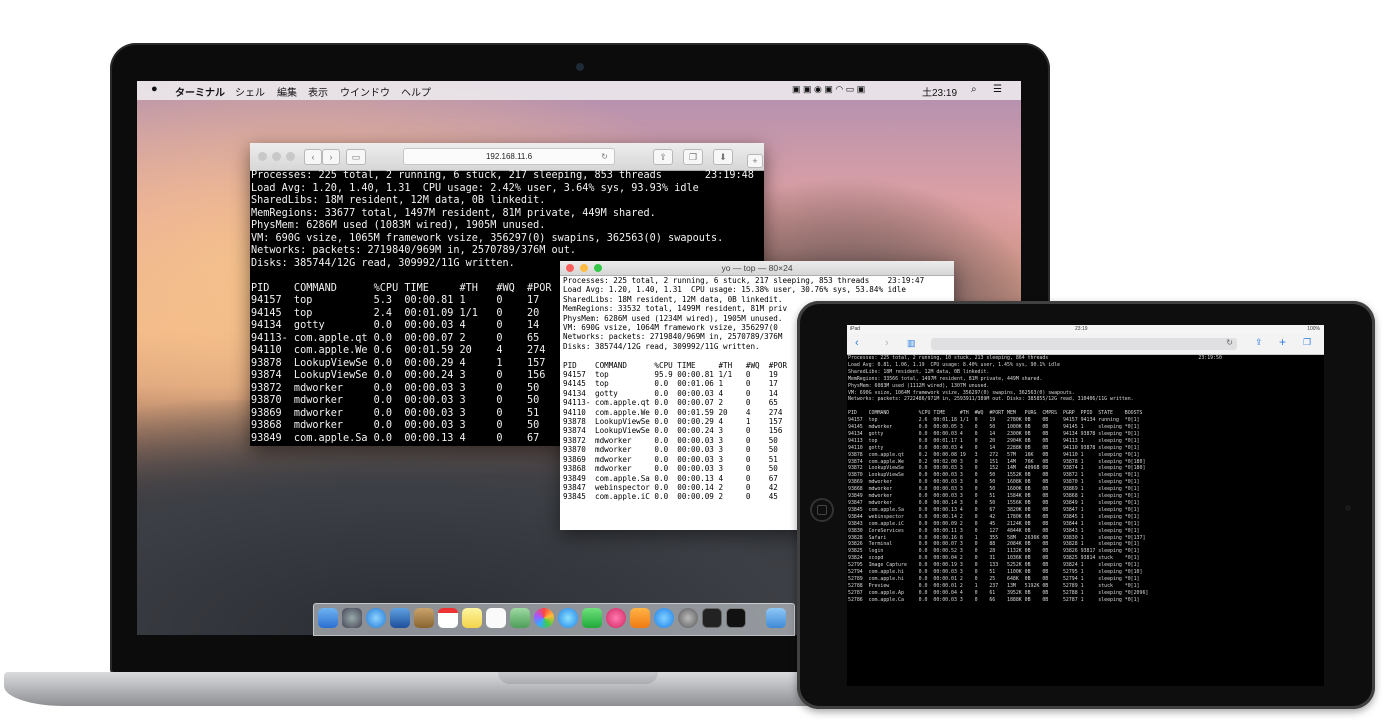  Describe the element at coordinates (520, 618) in the screenshot. I see `maps-icon` at that location.